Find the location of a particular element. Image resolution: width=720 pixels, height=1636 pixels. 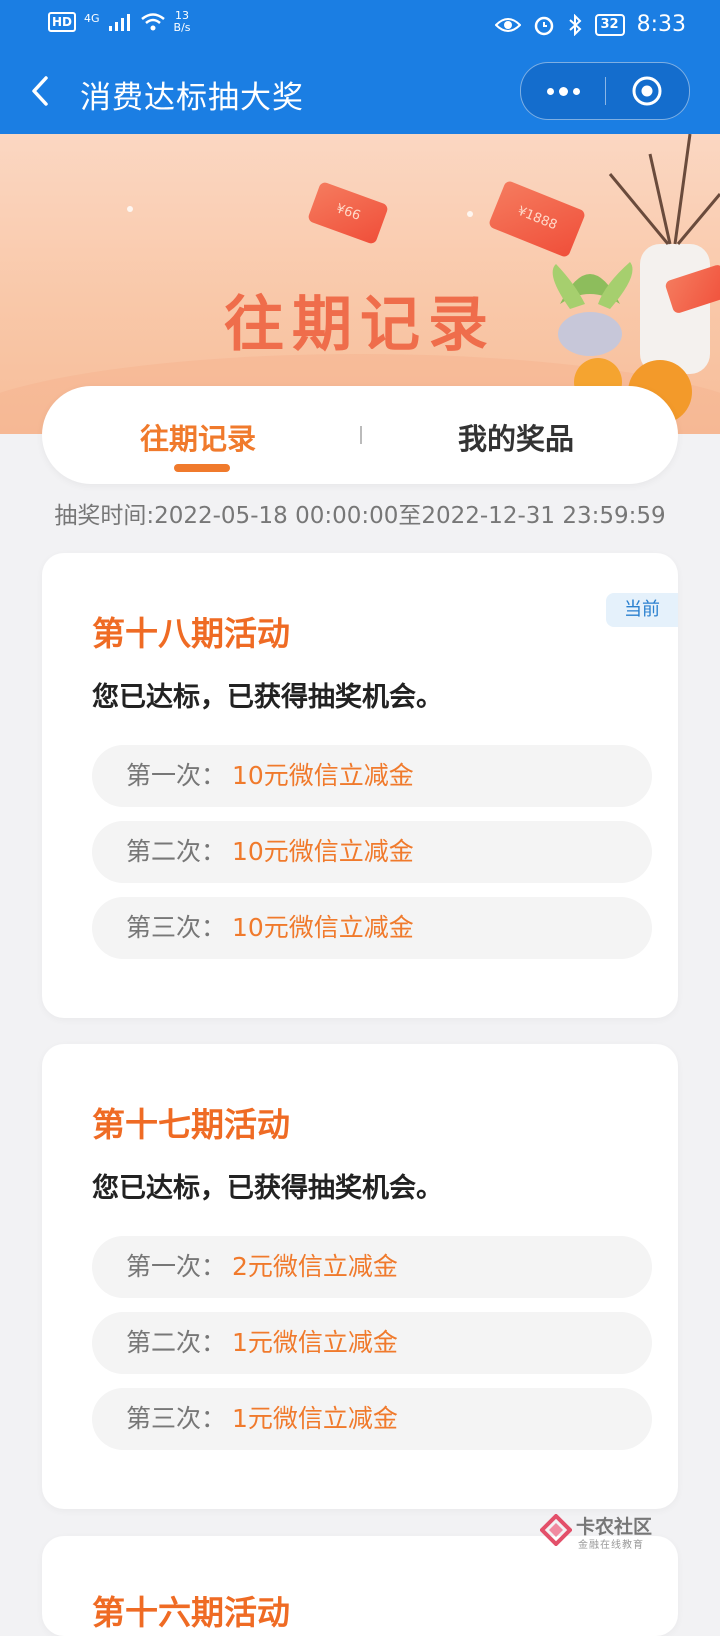

target-close-icon is located at coordinates (647, 91).